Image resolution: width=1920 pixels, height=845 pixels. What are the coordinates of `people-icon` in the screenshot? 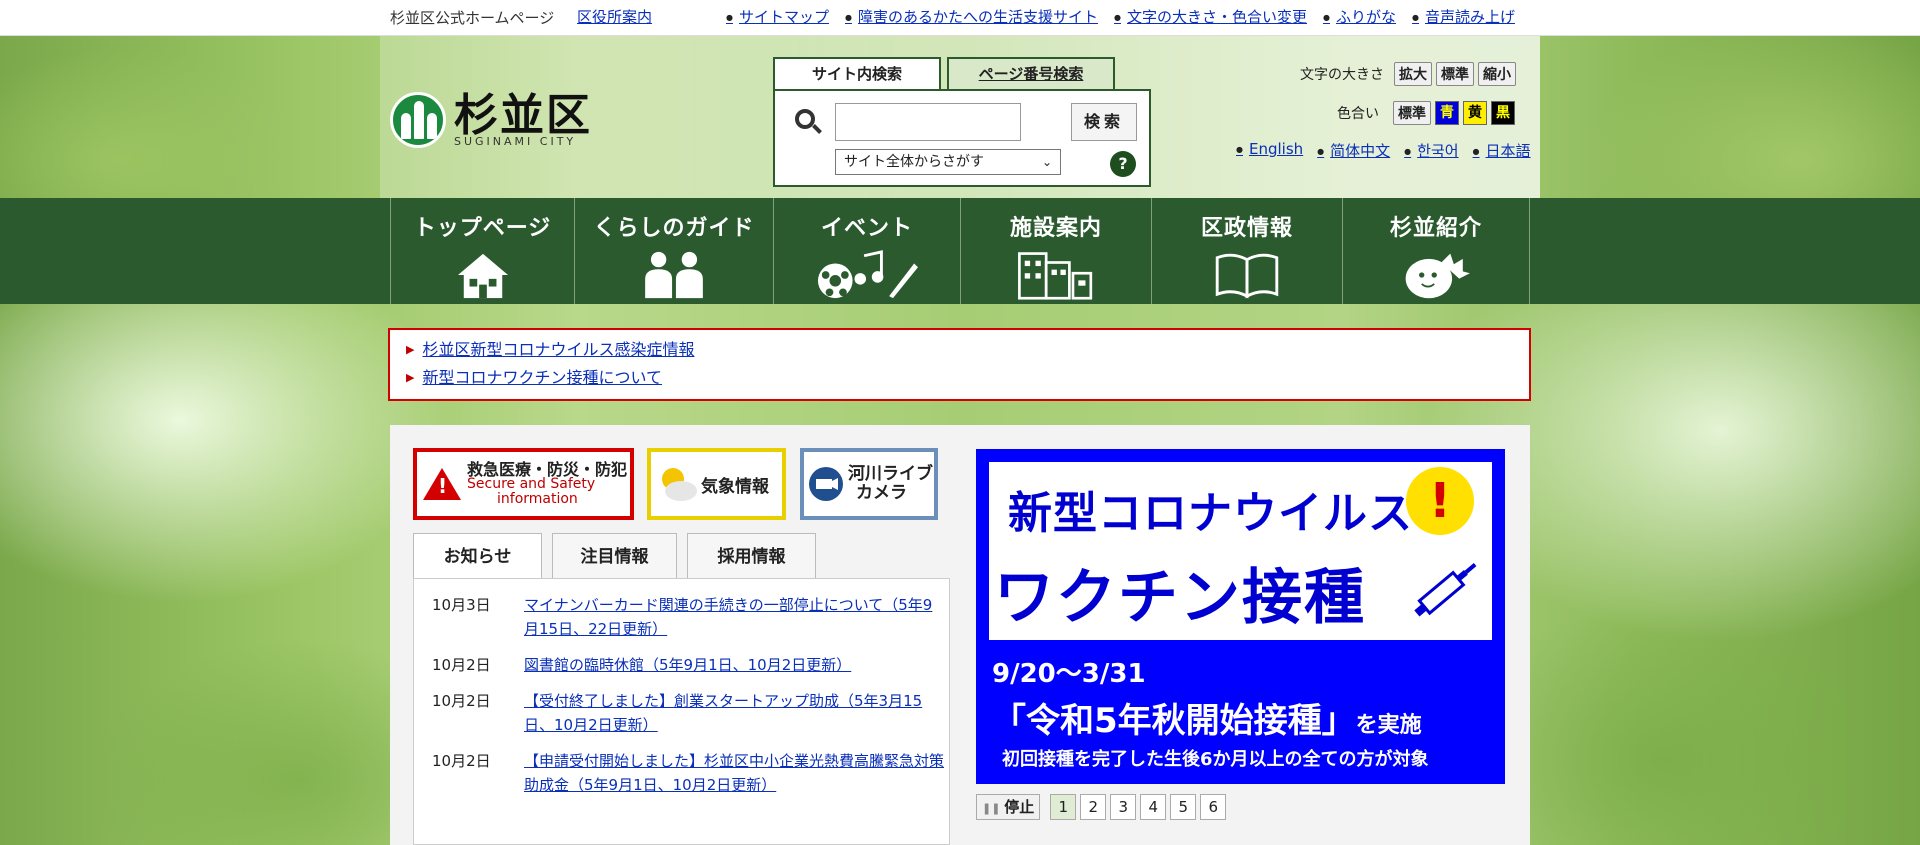 It's located at (674, 275).